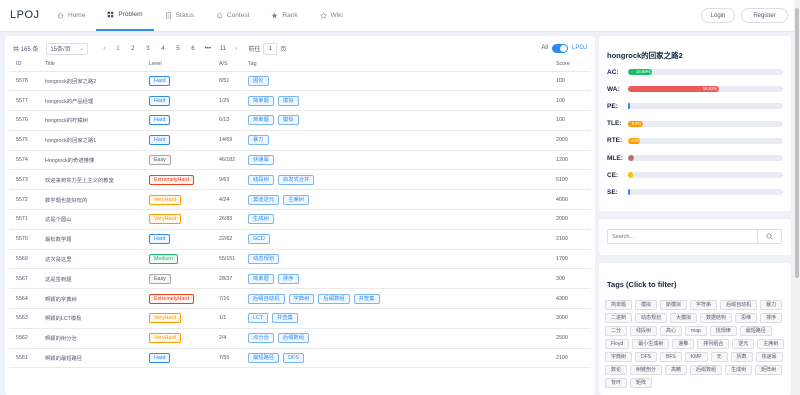 Image resolution: width=800 pixels, height=395 pixels. Describe the element at coordinates (769, 236) in the screenshot. I see `search-button` at that location.